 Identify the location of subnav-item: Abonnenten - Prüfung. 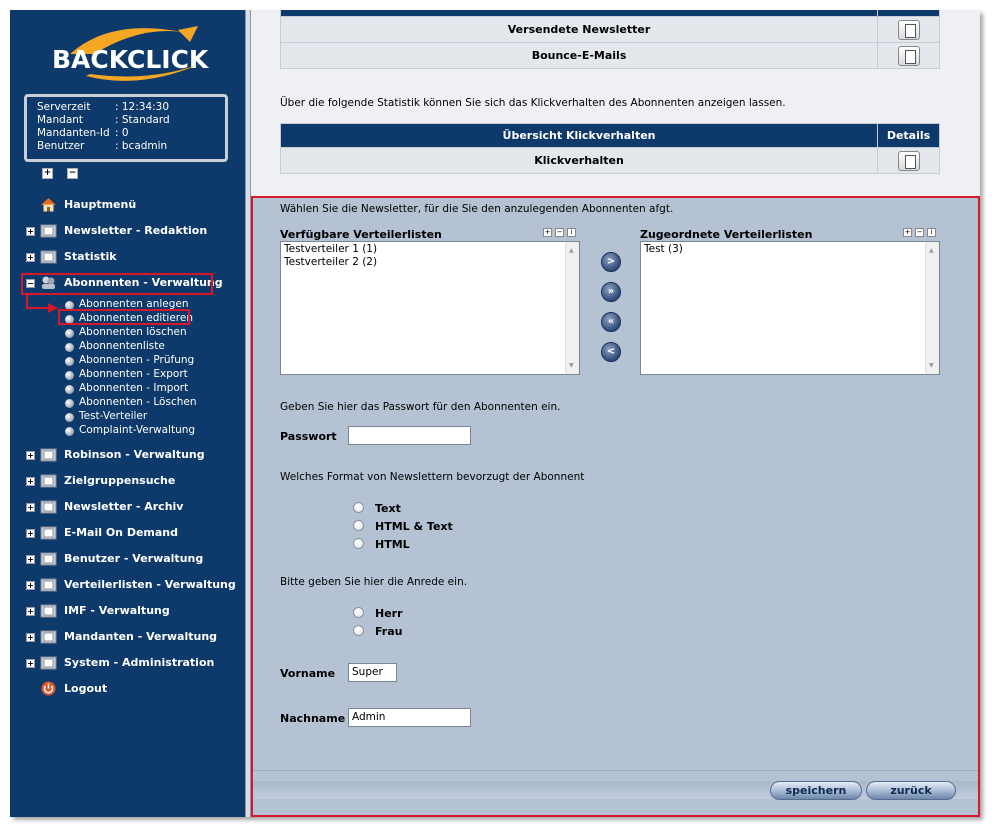
(127, 361).